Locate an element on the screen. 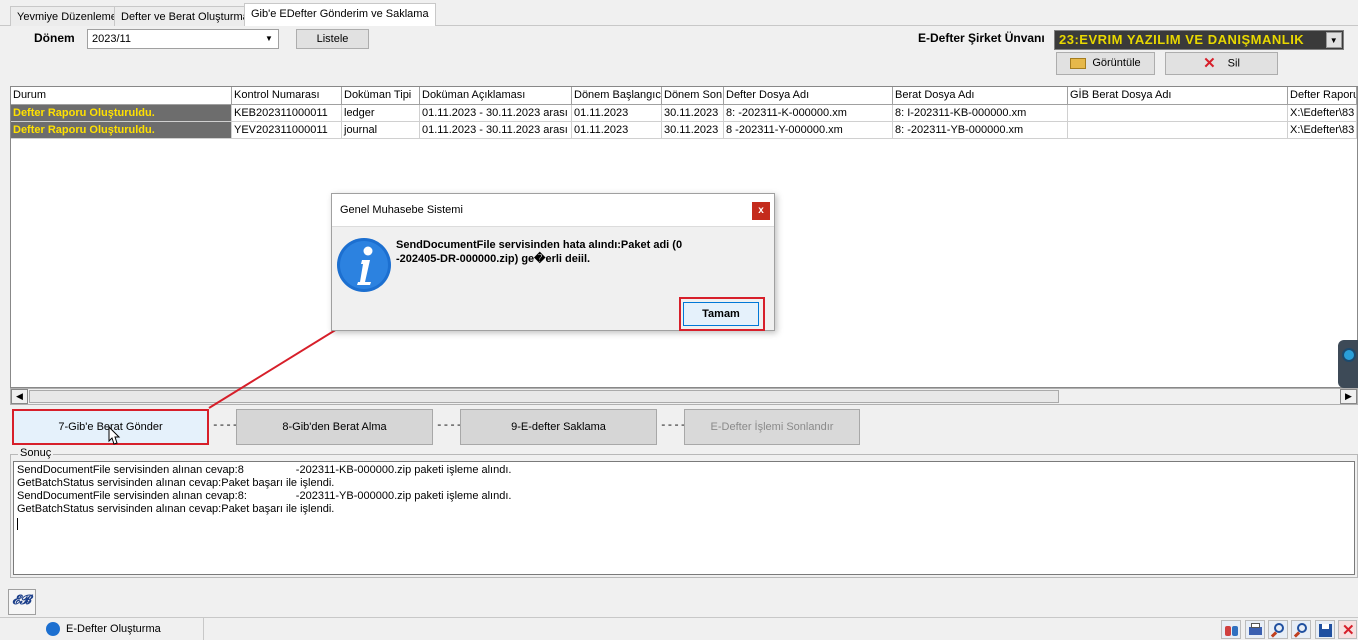 This screenshot has width=1358, height=640. dialog-message-line: -202405-DR-000000.zip) ge�erli deiil. is located at coordinates (493, 259).